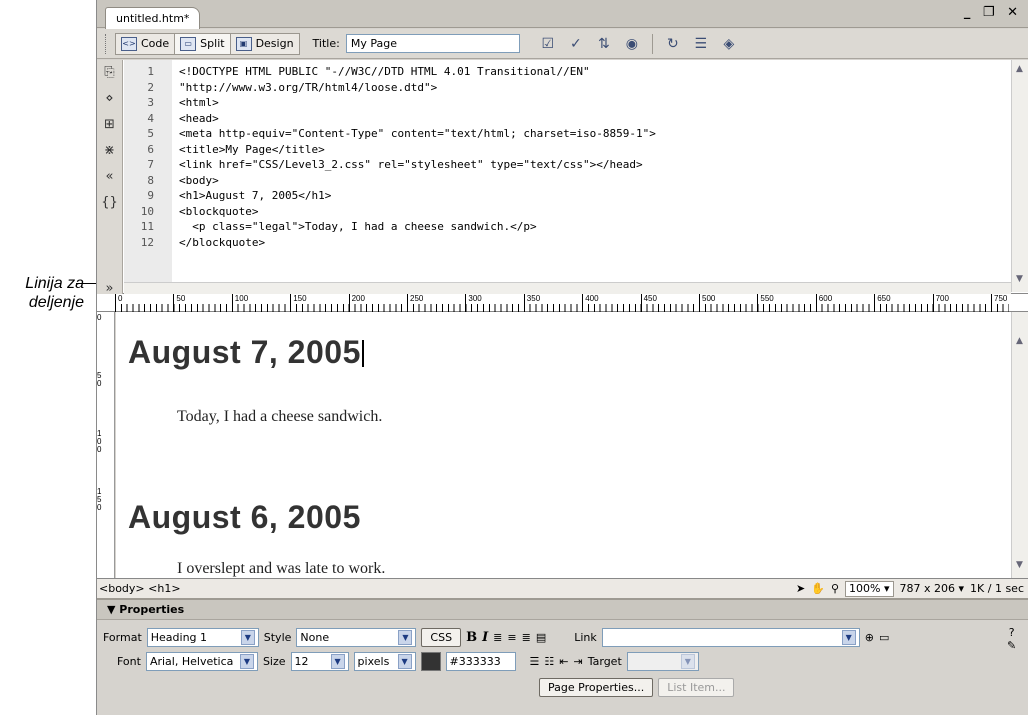 Image resolution: width=1028 pixels, height=715 pixels. I want to click on code-view-label: Code, so click(155, 43).